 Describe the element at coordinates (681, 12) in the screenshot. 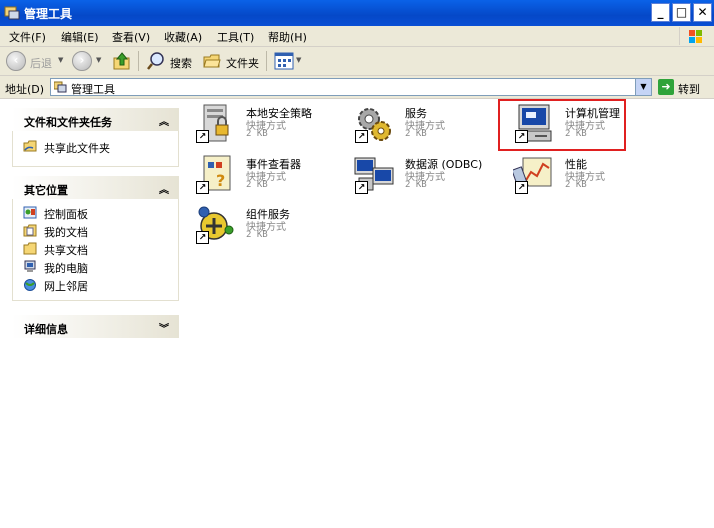

I see `maximize-button: □` at that location.